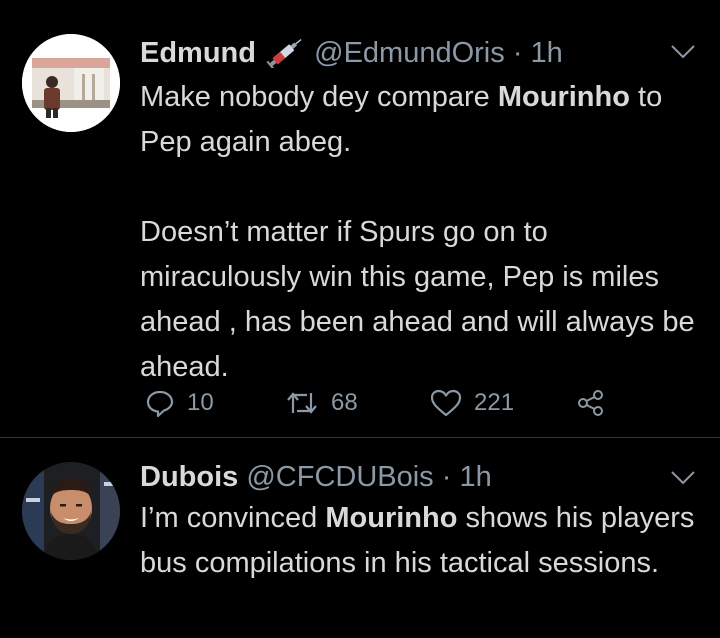 Image resolution: width=720 pixels, height=638 pixels. What do you see at coordinates (339, 477) in the screenshot?
I see `handle: @CFCDUBois` at bounding box center [339, 477].